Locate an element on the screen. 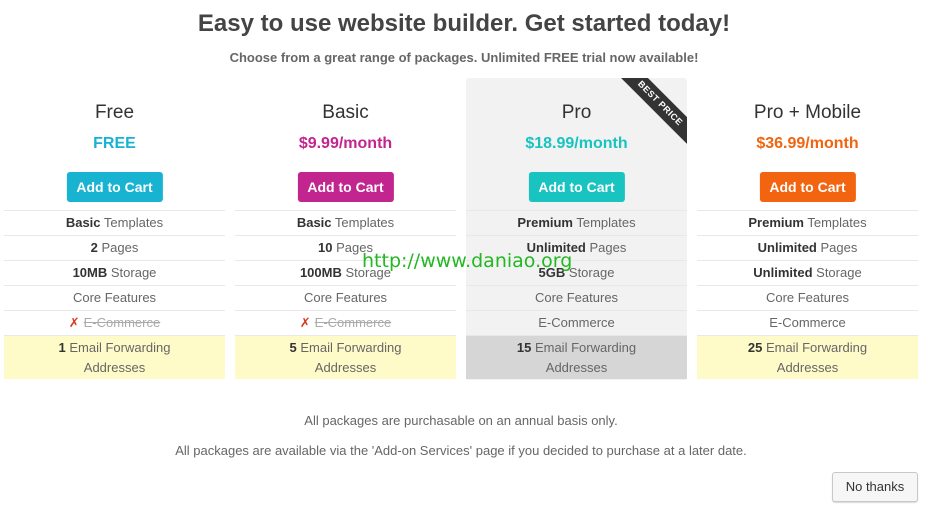 Image resolution: width=928 pixels, height=524 pixels. plan-price: $36.99/month is located at coordinates (807, 143).